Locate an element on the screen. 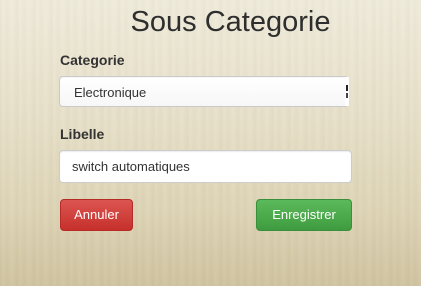  save-button: Enregistrer is located at coordinates (304, 215).